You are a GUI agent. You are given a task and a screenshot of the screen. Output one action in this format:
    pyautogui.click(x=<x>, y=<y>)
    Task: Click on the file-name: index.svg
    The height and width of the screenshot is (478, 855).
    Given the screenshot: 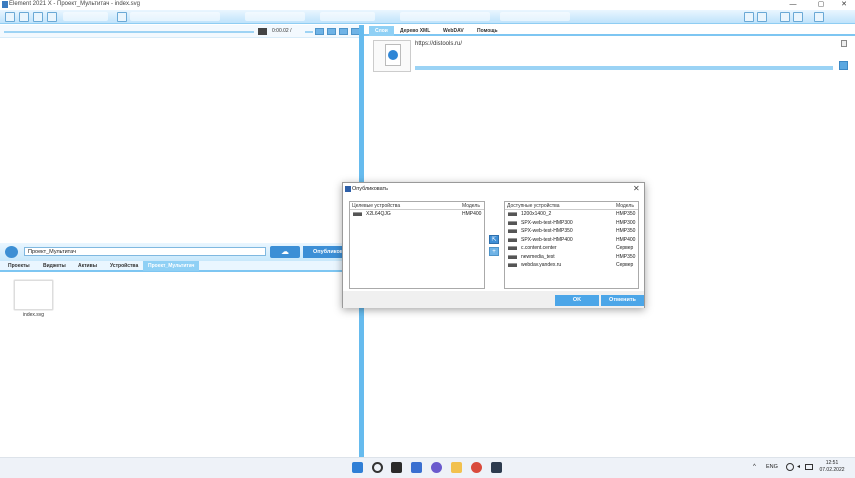 What is the action you would take?
    pyautogui.click(x=33, y=315)
    